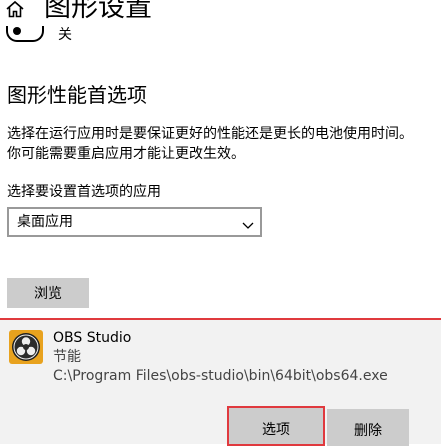 The width and height of the screenshot is (441, 446). What do you see at coordinates (67, 357) in the screenshot?
I see `app-preference: 节能` at bounding box center [67, 357].